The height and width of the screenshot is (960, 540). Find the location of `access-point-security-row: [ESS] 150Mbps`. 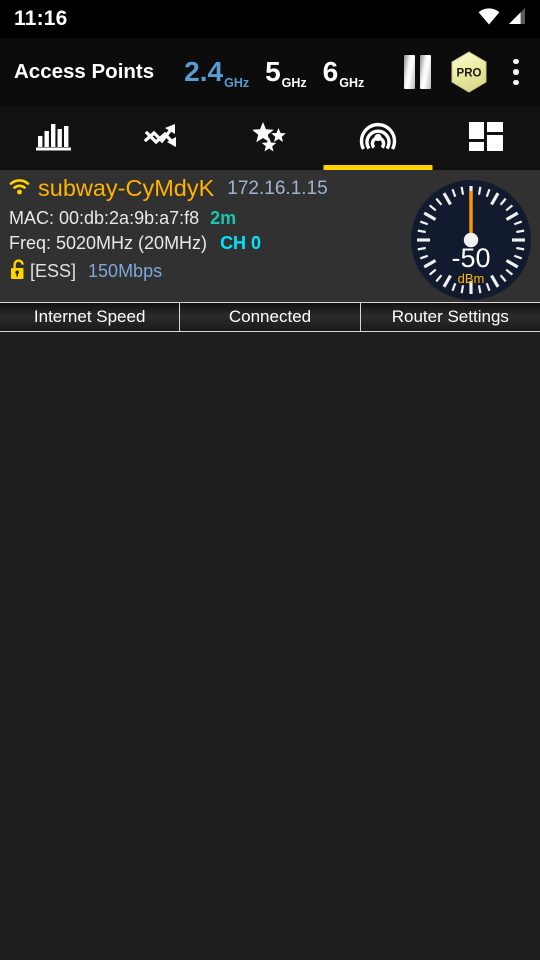

access-point-security-row: [ESS] 150Mbps is located at coordinates (209, 271).